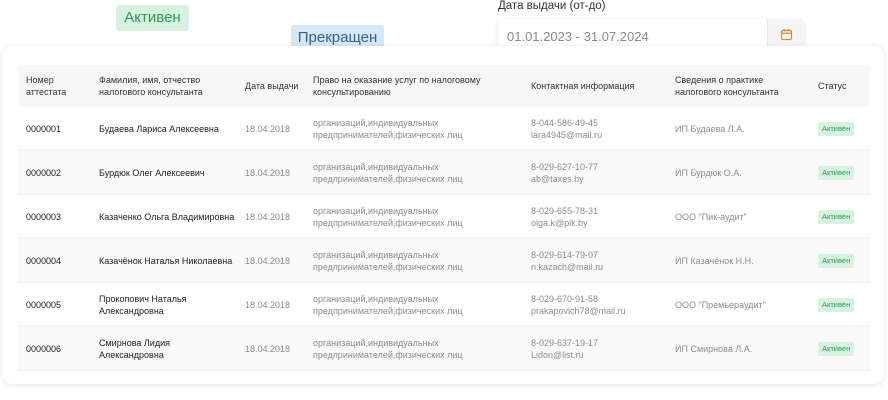 Image resolution: width=888 pixels, height=400 pixels. I want to click on cell-practice: ИП Бурдюк О.А., so click(708, 172).